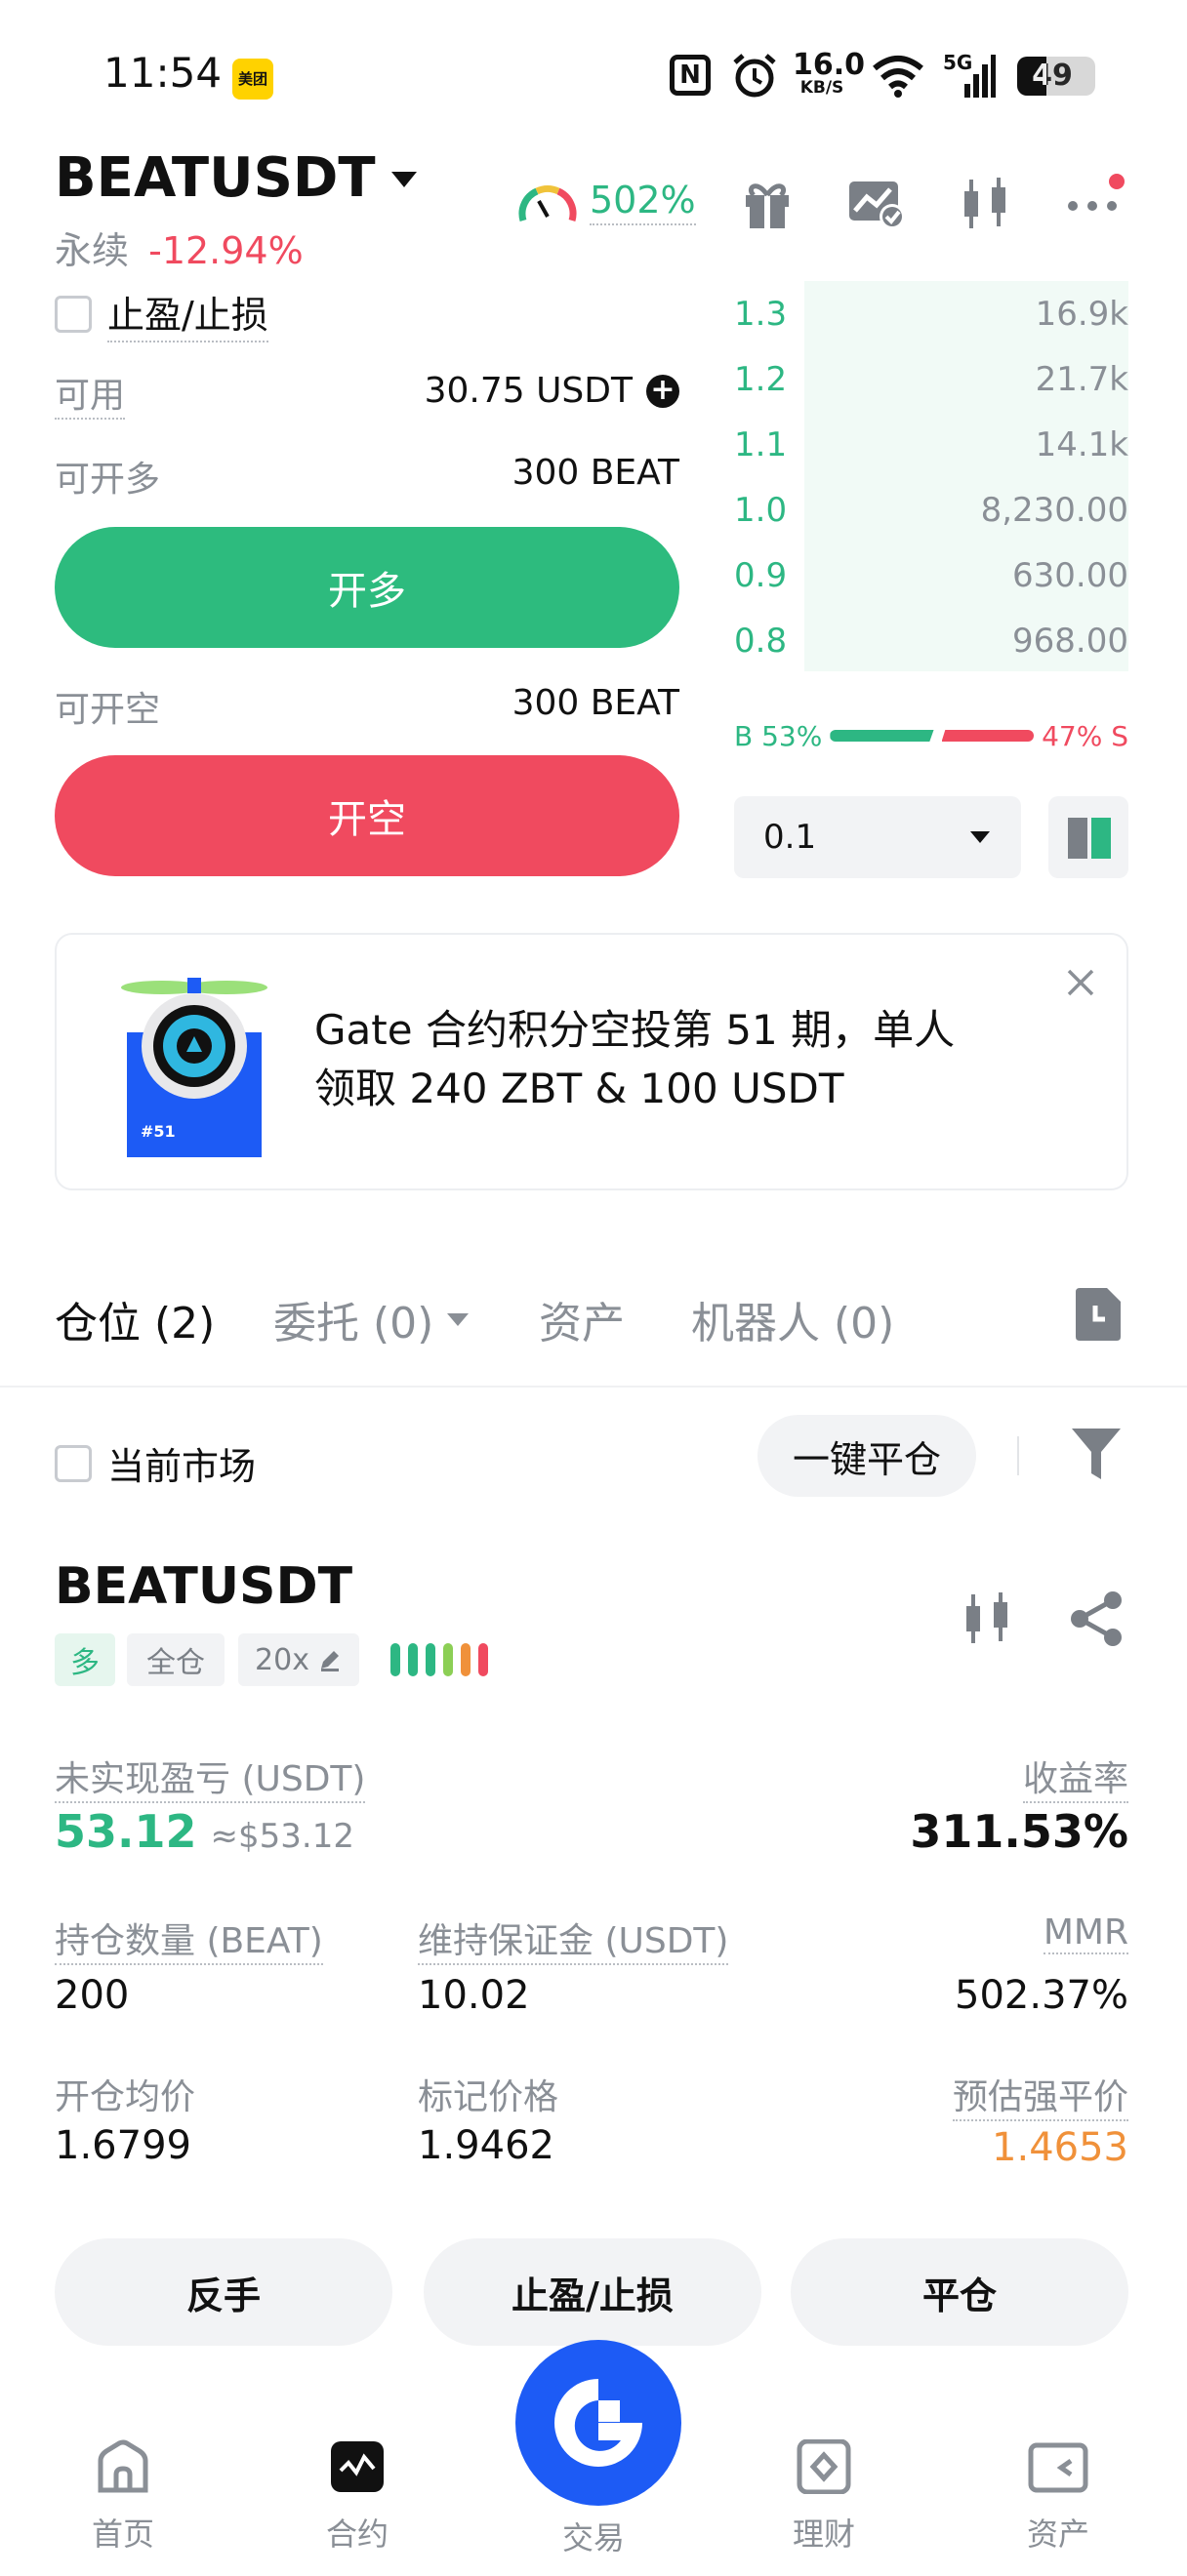 The width and height of the screenshot is (1187, 2576). Describe the element at coordinates (252, 79) in the screenshot. I see `app-badge-icon: 美团` at that location.